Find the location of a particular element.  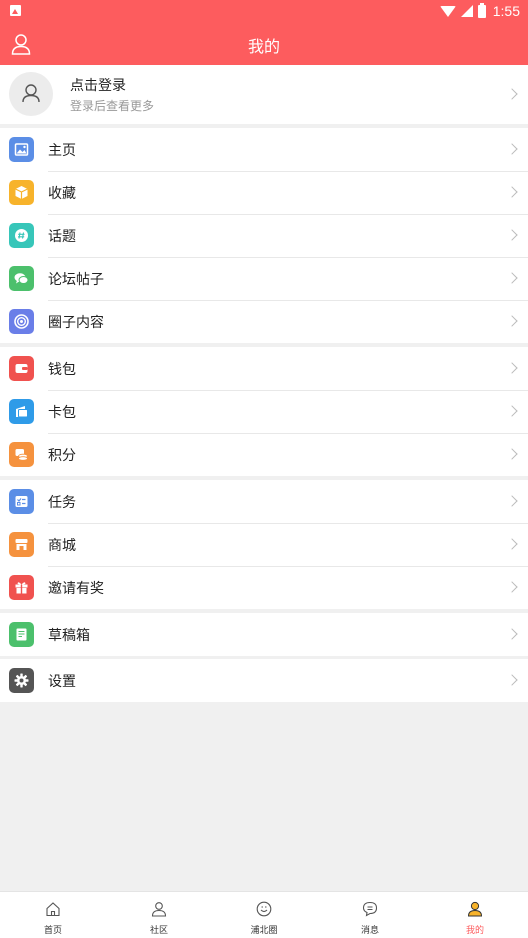

menu-group-activities: 任务 商城 邀请有奖 is located at coordinates (264, 544).